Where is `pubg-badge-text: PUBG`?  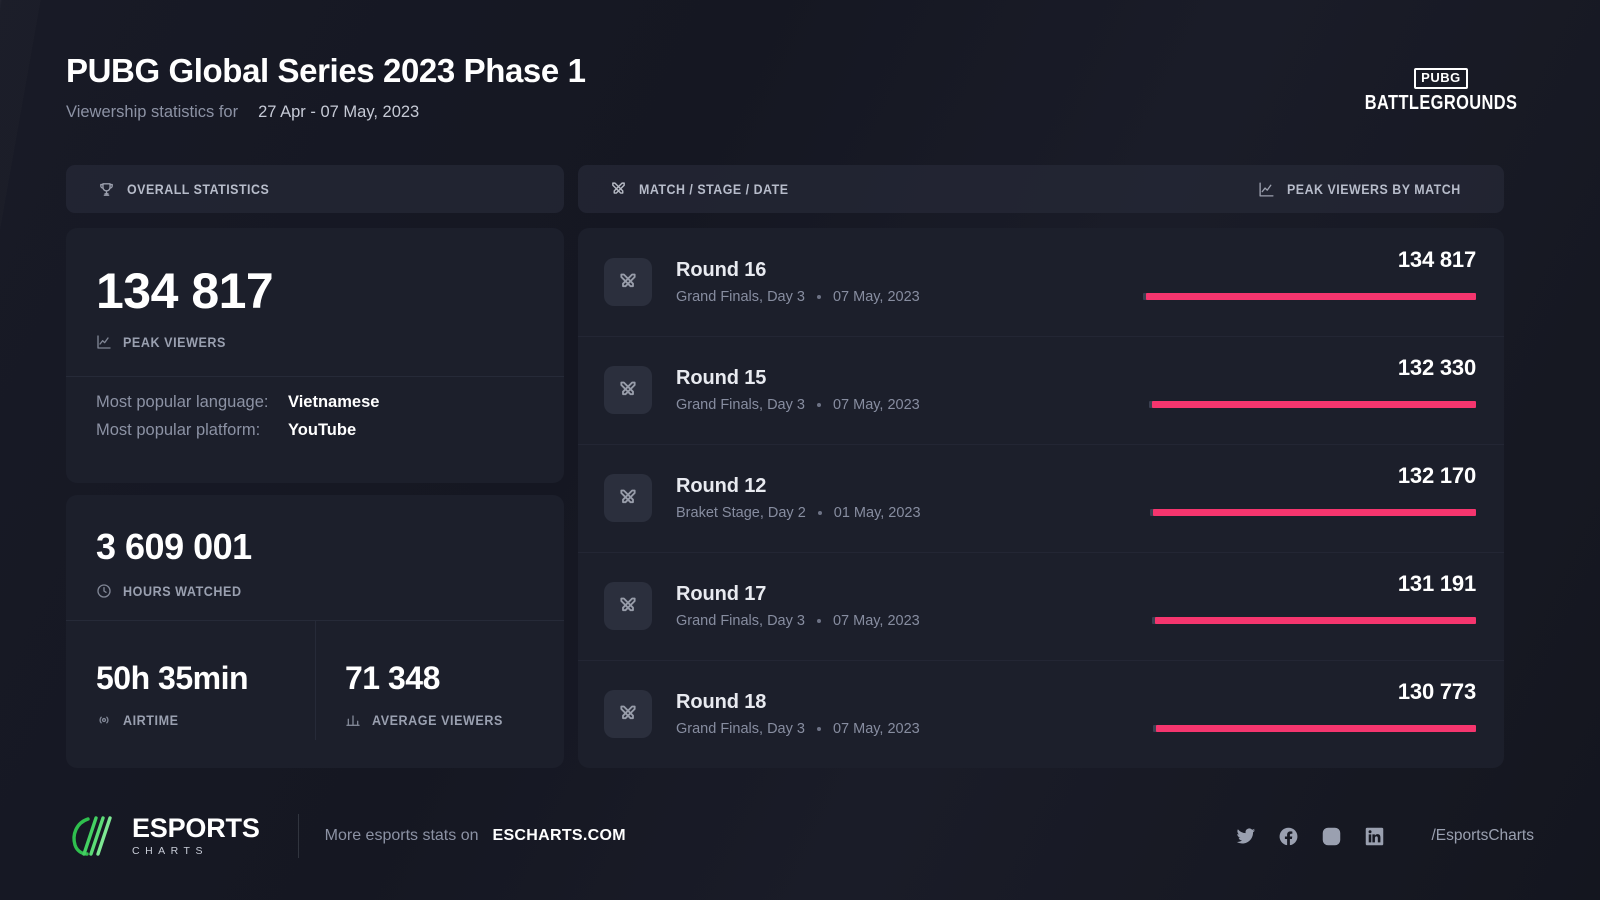
pubg-badge-text: PUBG is located at coordinates (1441, 78).